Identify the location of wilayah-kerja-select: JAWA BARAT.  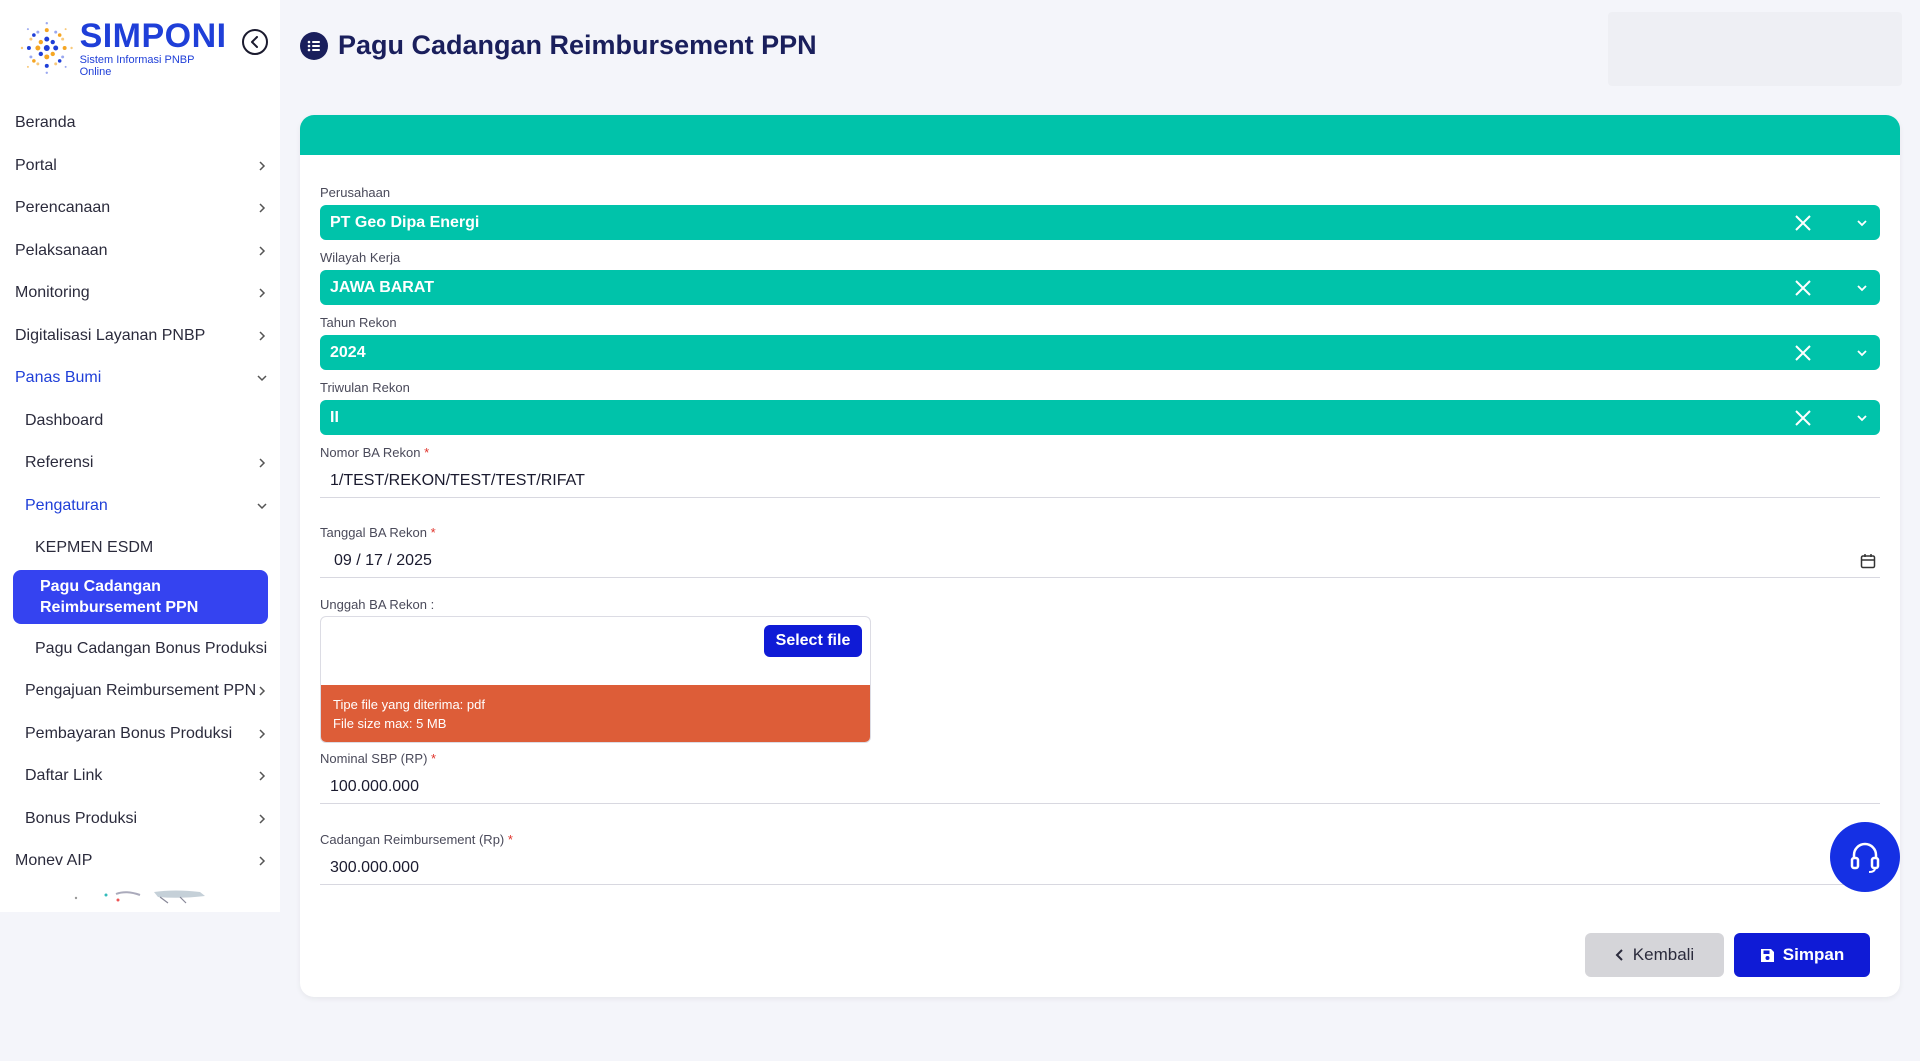
(1100, 287).